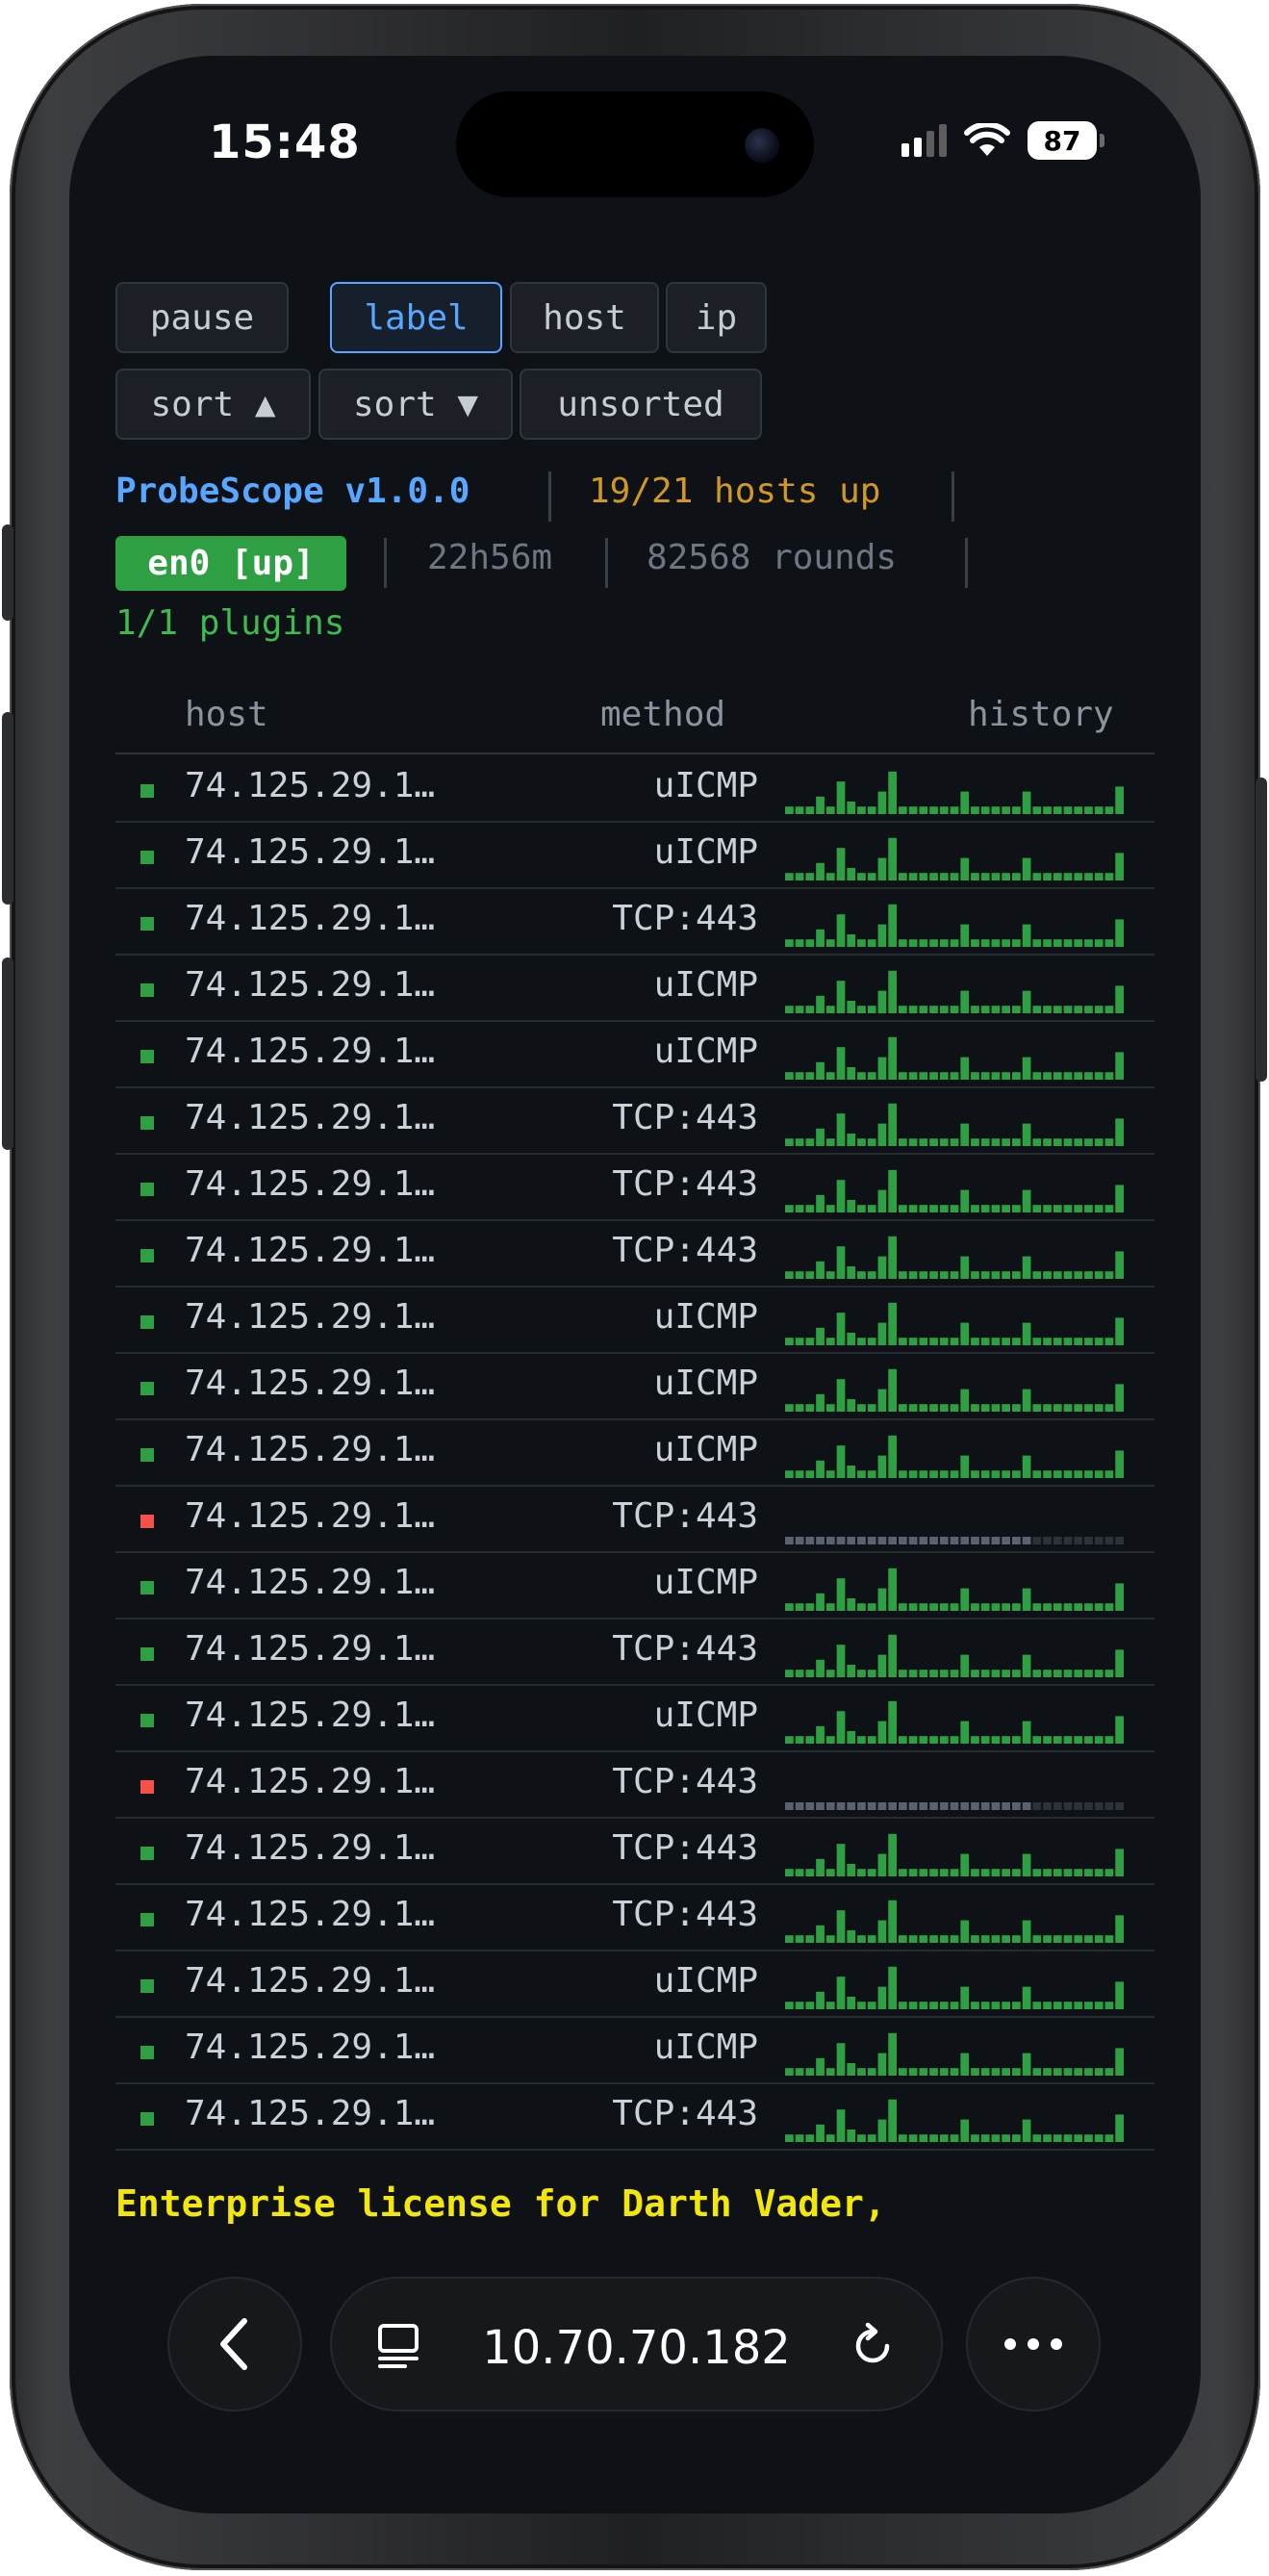 The image size is (1269, 2576). What do you see at coordinates (7, 572) in the screenshot?
I see `action-button` at bounding box center [7, 572].